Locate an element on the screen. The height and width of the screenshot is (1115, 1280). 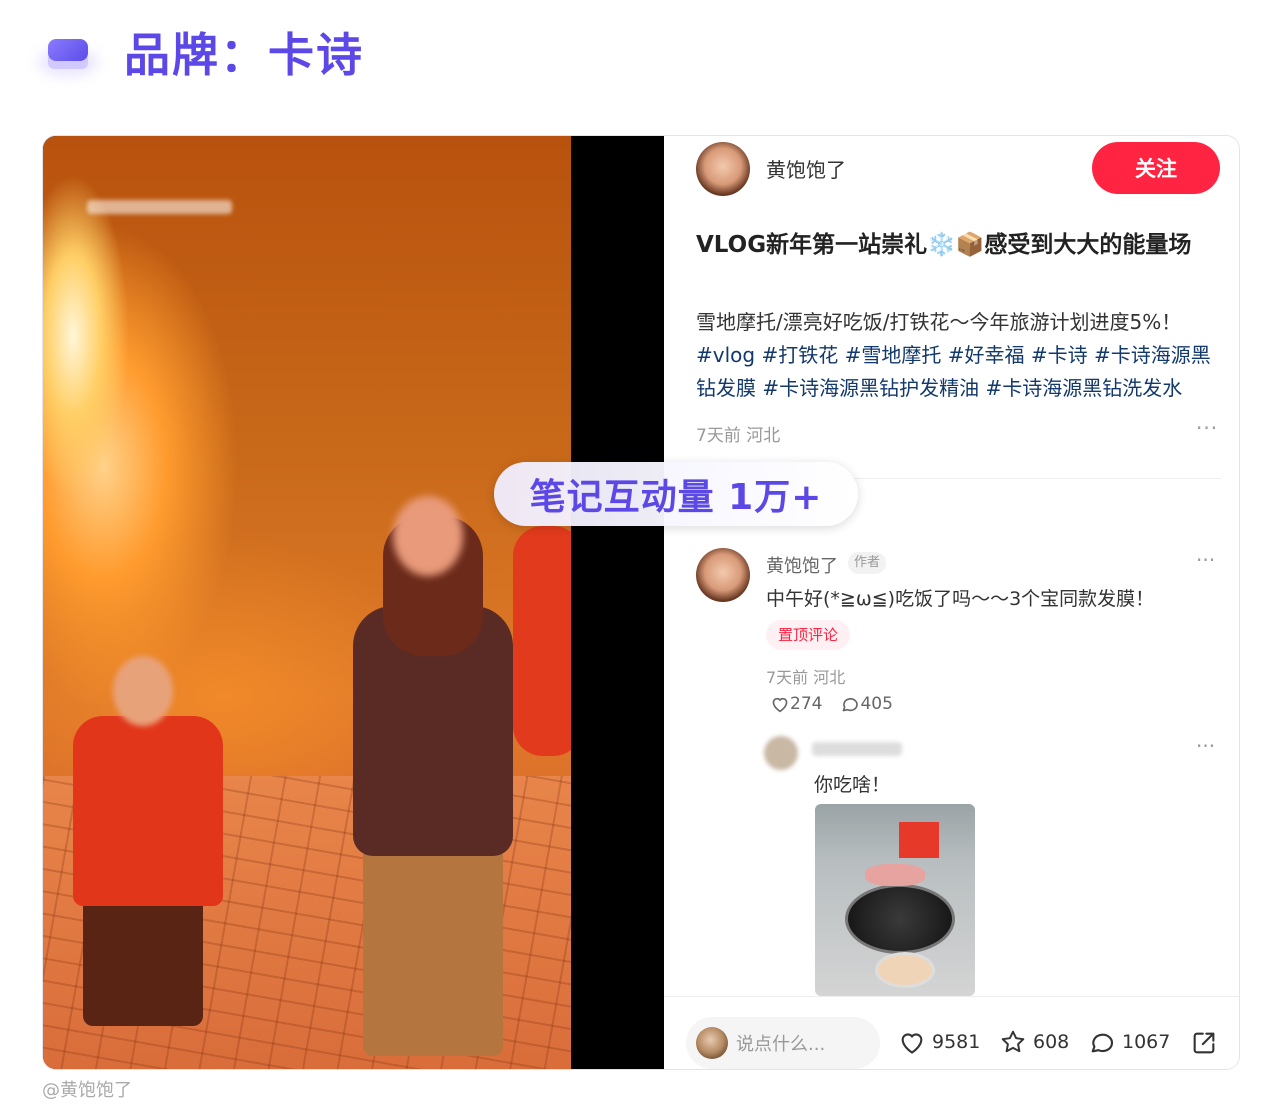
comment-reply-count: 405 is located at coordinates (876, 704).